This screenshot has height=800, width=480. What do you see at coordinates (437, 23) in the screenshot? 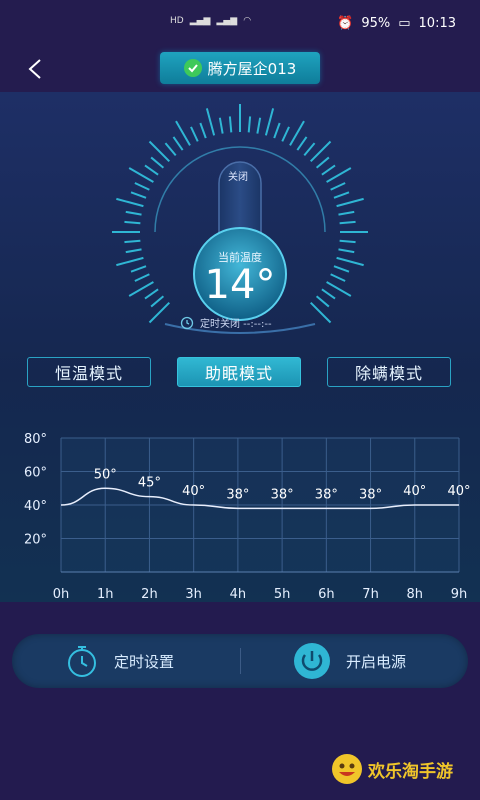
I see `clock: 10:13` at bounding box center [437, 23].